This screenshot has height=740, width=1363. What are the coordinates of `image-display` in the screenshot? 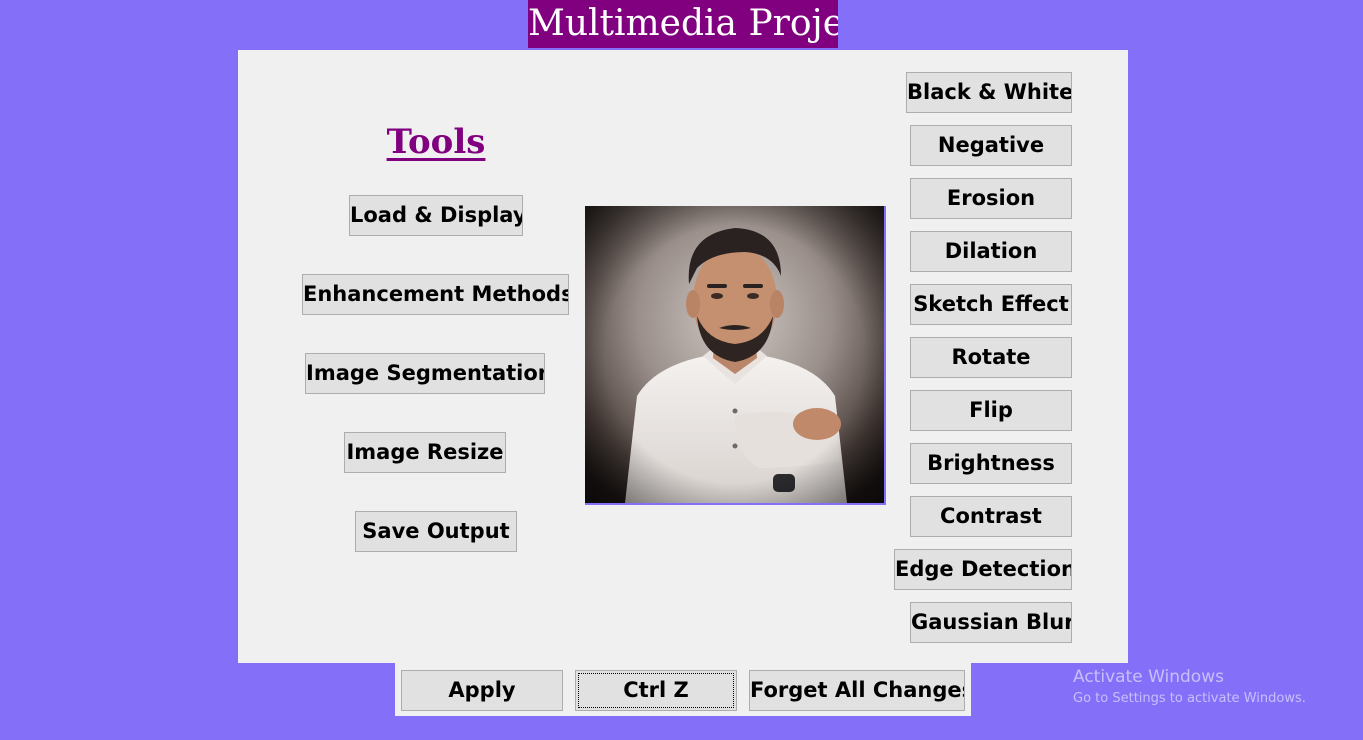 It's located at (735, 355).